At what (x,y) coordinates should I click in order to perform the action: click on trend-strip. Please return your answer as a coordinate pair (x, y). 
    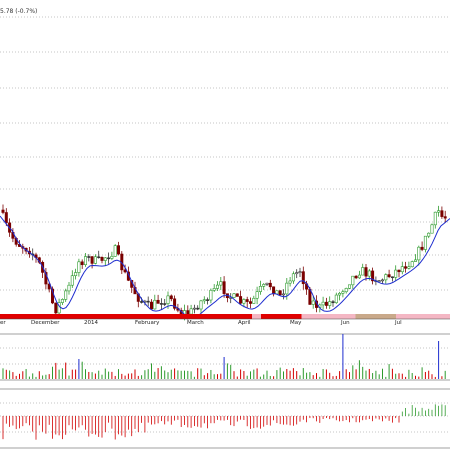
    Looking at the image, I should click on (225, 316).